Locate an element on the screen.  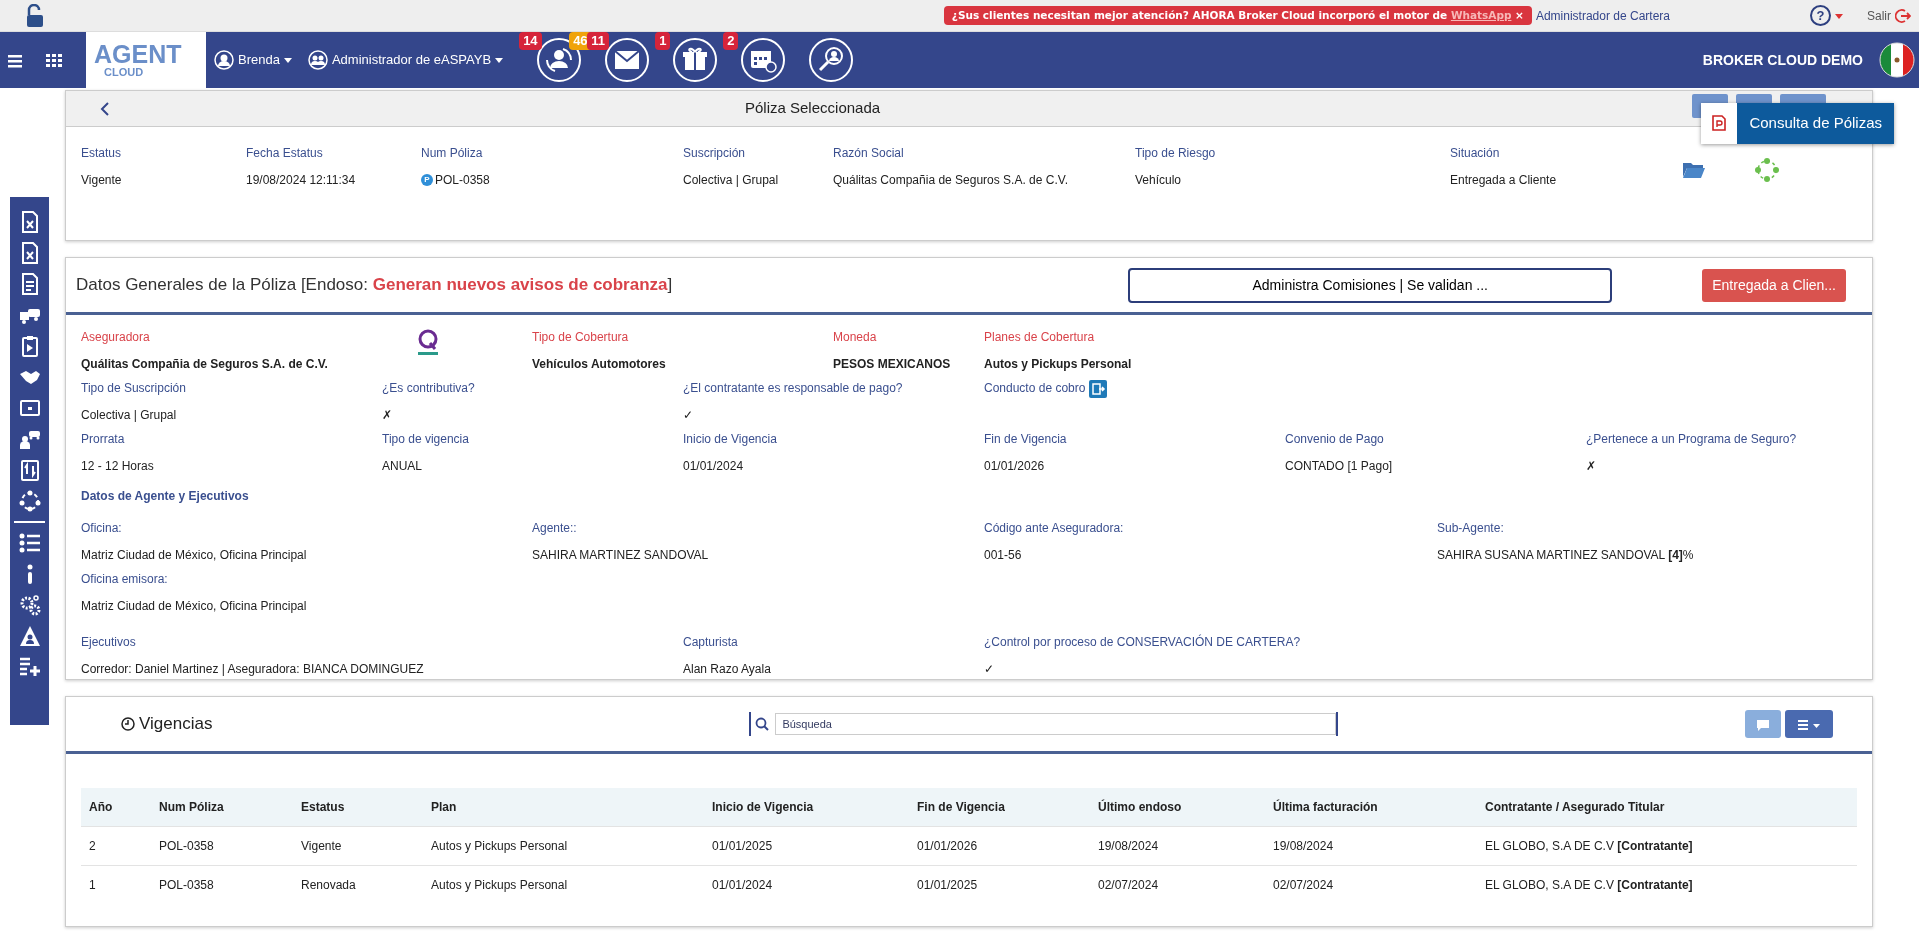
transfer-icon is located at coordinates (29, 470).